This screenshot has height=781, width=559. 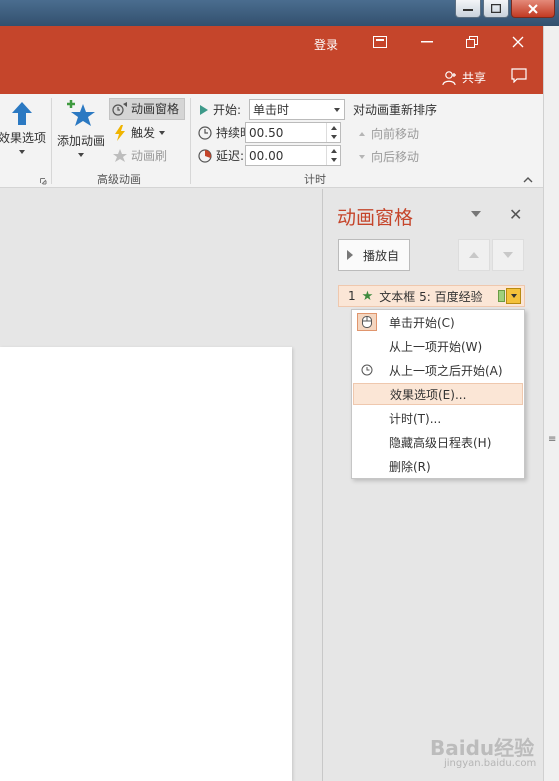 What do you see at coordinates (395, 110) in the screenshot?
I see `reorder-title: 对动画重新排序` at bounding box center [395, 110].